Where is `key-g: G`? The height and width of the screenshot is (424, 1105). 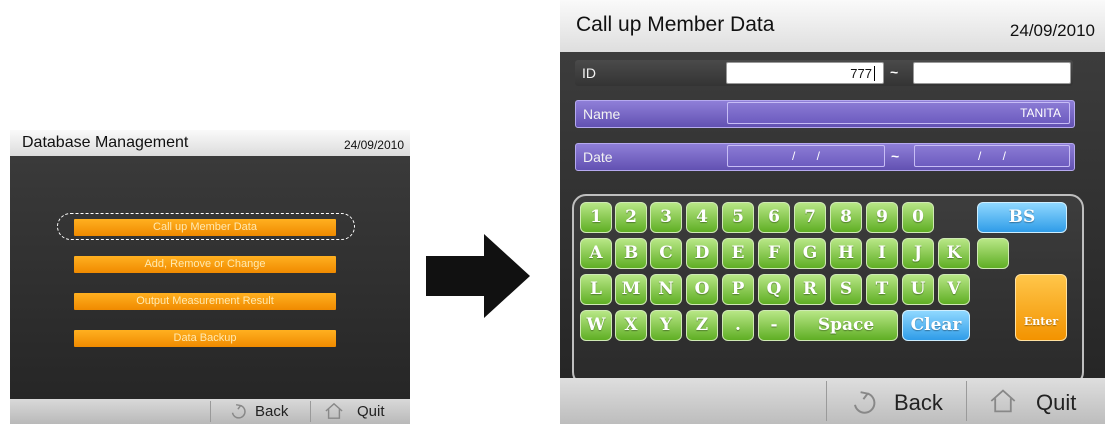
key-g: G is located at coordinates (810, 253).